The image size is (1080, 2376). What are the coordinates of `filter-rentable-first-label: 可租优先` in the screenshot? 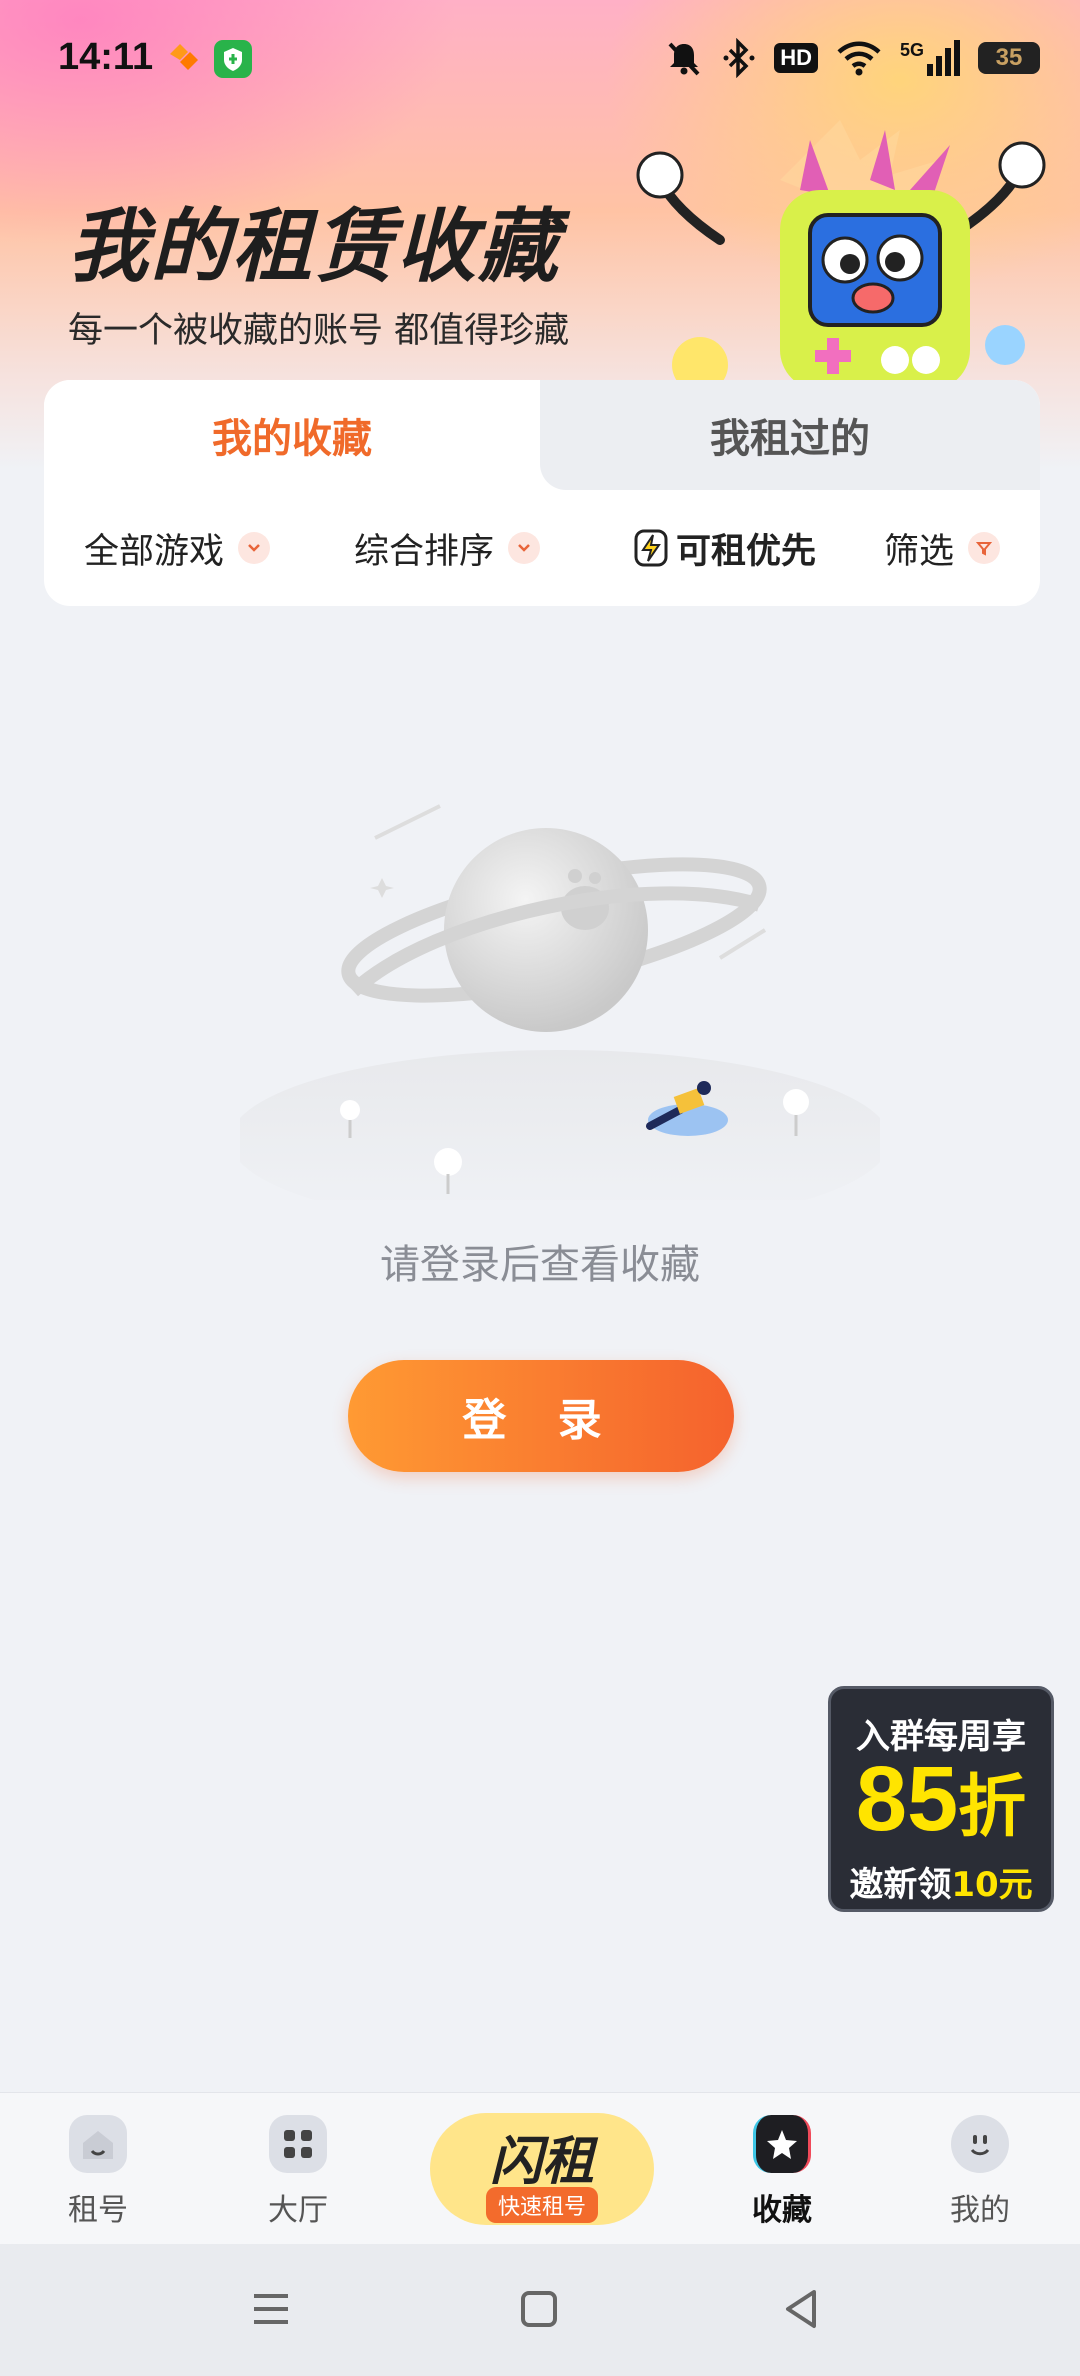 It's located at (746, 551).